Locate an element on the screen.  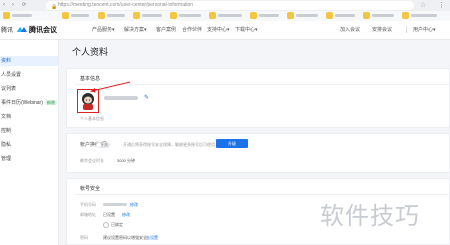
forward-icon: › is located at coordinates (13, 5).